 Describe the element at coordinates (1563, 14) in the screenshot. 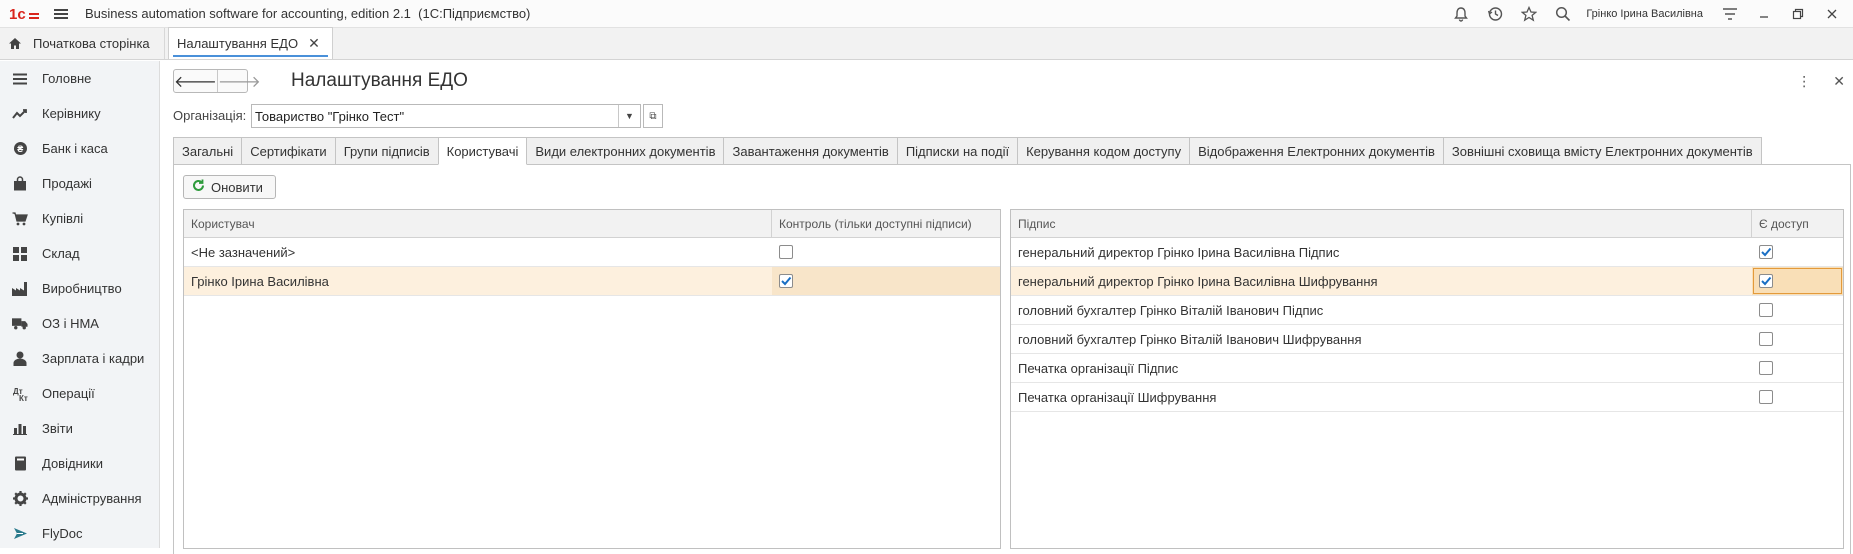

I see `search-icon` at that location.